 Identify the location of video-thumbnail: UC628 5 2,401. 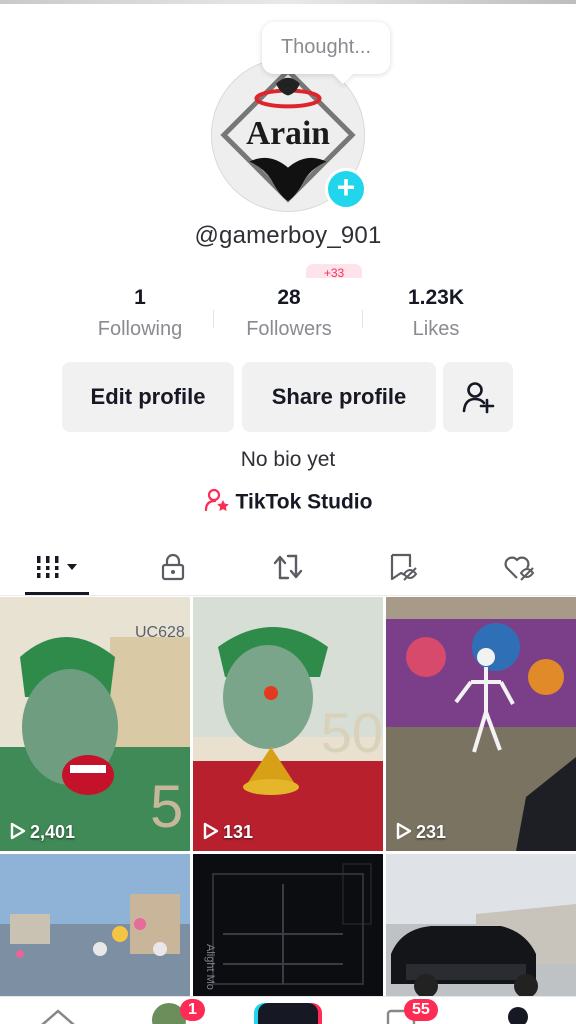
(95, 724).